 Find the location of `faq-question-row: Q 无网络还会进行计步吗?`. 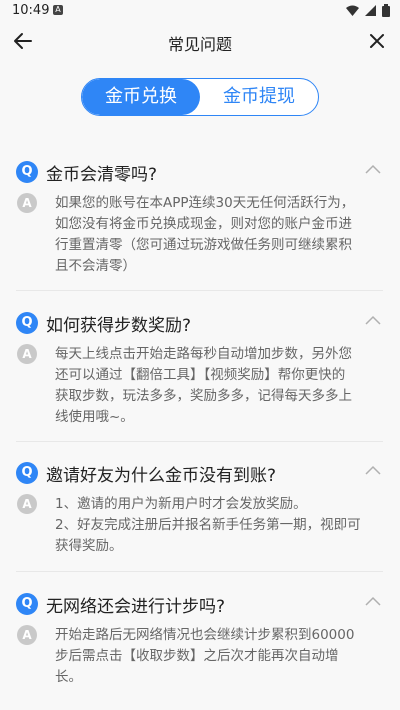

faq-question-row: Q 无网络还会进行计步吗? is located at coordinates (199, 604).